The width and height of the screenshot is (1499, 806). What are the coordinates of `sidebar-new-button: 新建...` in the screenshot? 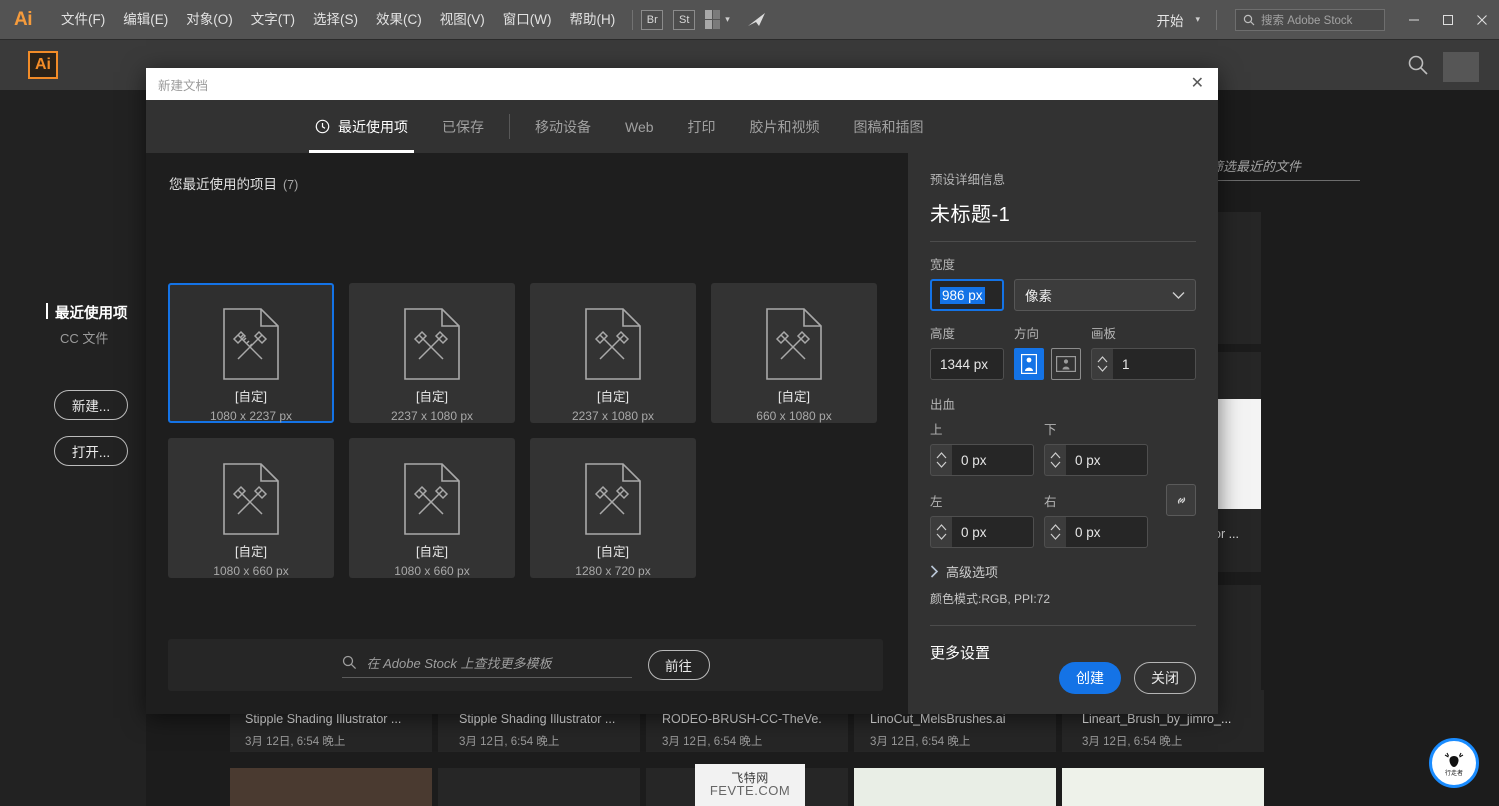 It's located at (91, 405).